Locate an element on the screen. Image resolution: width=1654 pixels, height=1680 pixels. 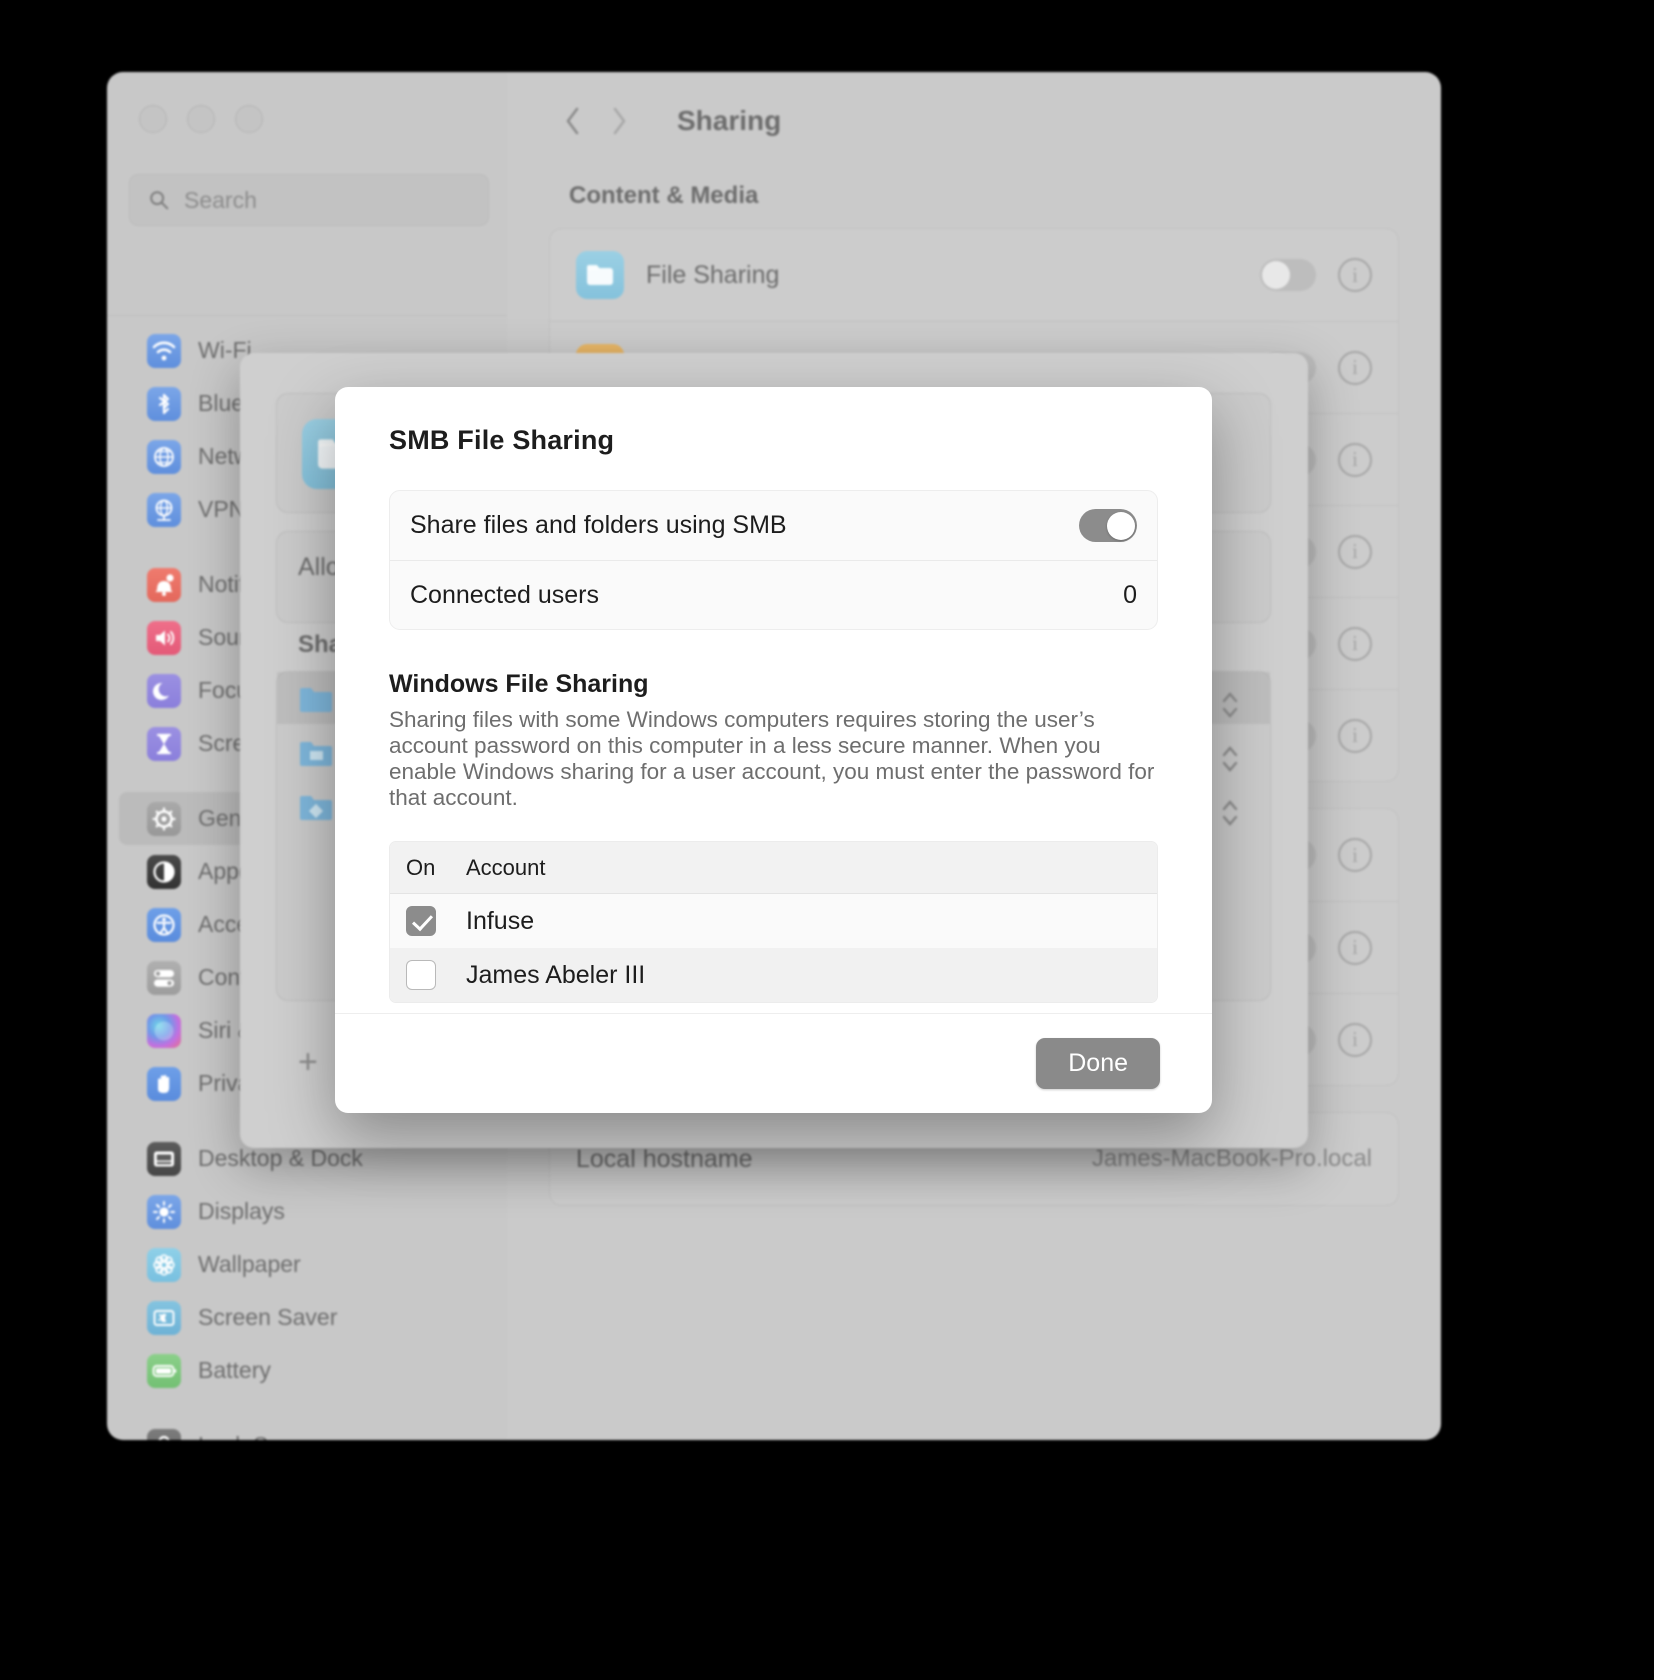
accounts-table-body: Infuse James Abeler III is located at coordinates (773, 948).